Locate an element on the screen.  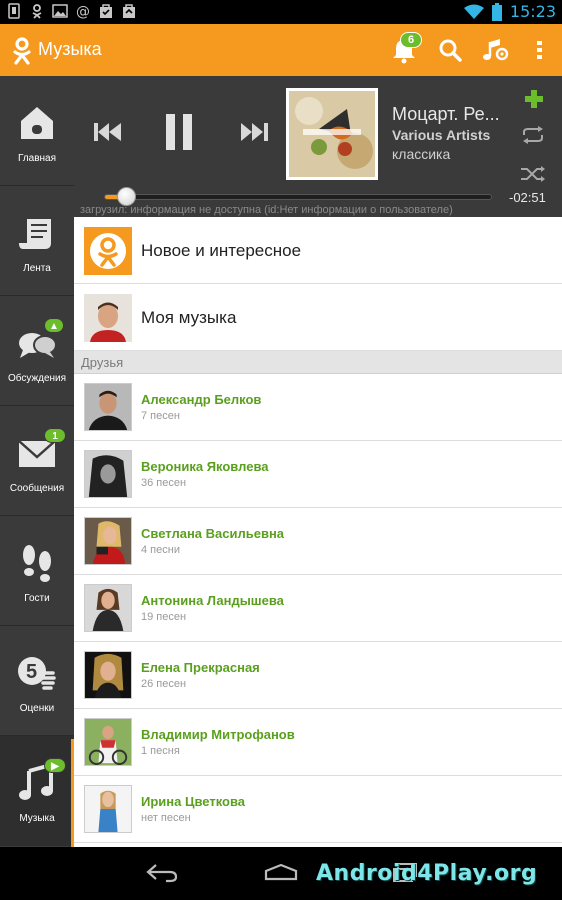
feed-icon is located at coordinates (35, 234).